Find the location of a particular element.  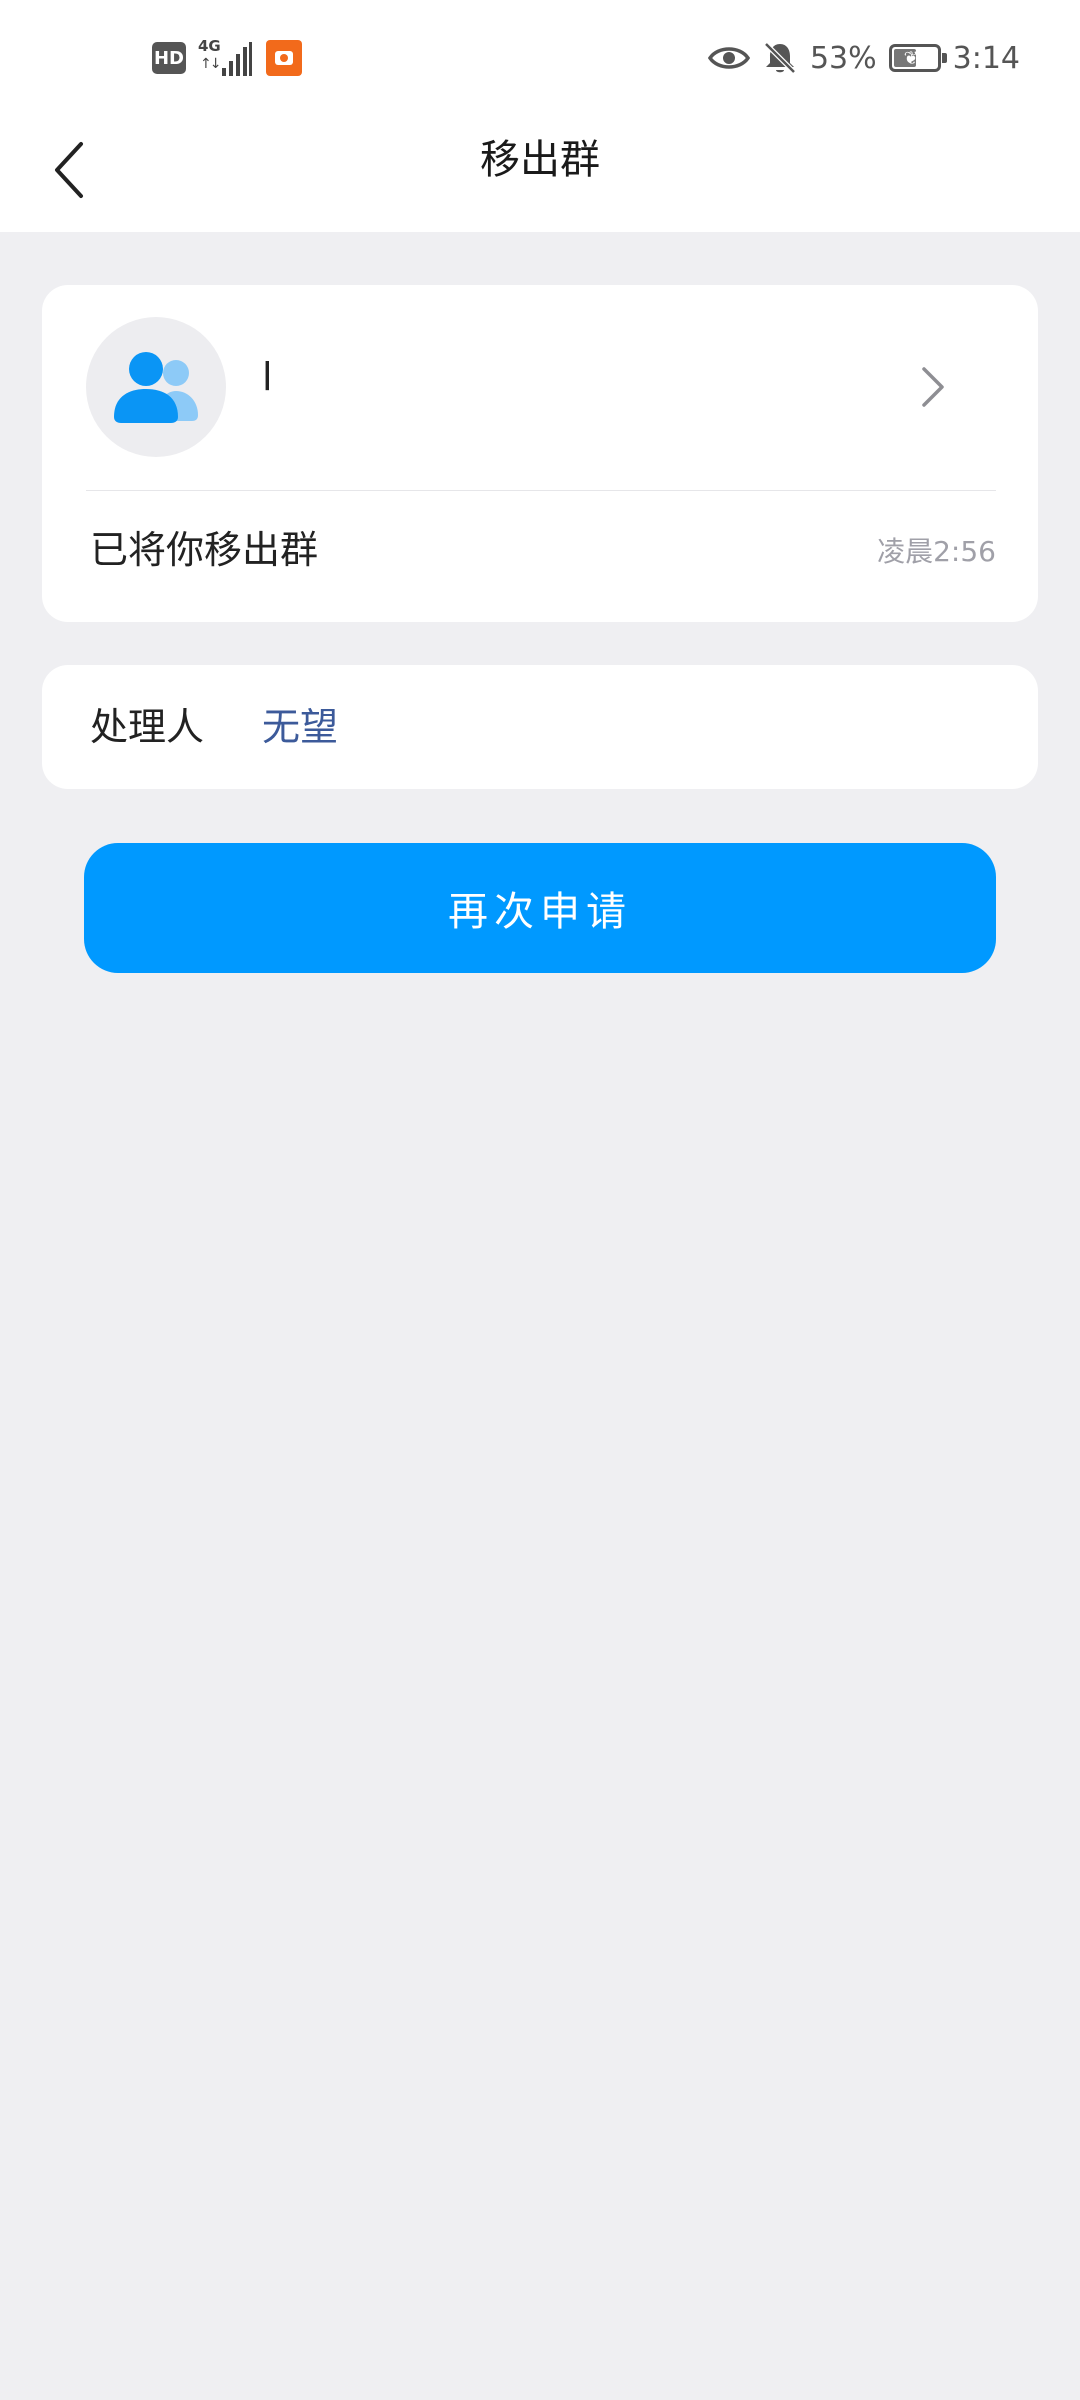

signal-icon: 4G ↑↓ is located at coordinates (226, 58).